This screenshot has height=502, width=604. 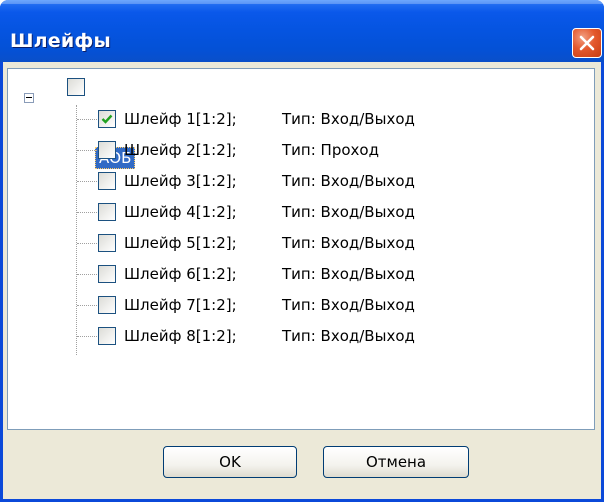 I want to click on root-checkbox, so click(x=76, y=87).